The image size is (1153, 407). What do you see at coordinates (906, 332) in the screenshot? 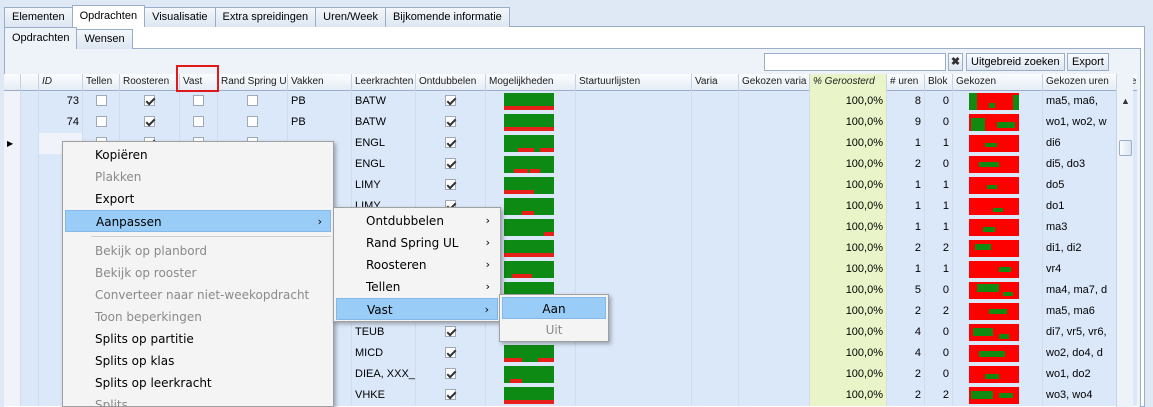
I see `cell-uren: 4` at bounding box center [906, 332].